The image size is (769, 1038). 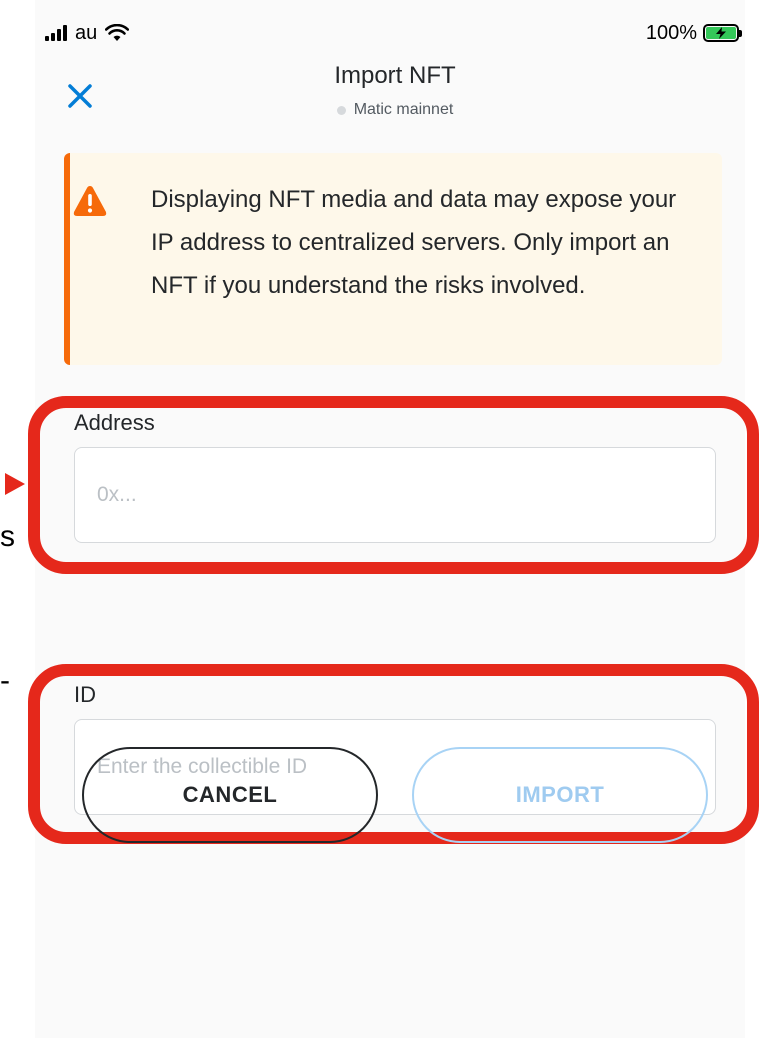 What do you see at coordinates (395, 75) in the screenshot?
I see `page-title: Import NFT` at bounding box center [395, 75].